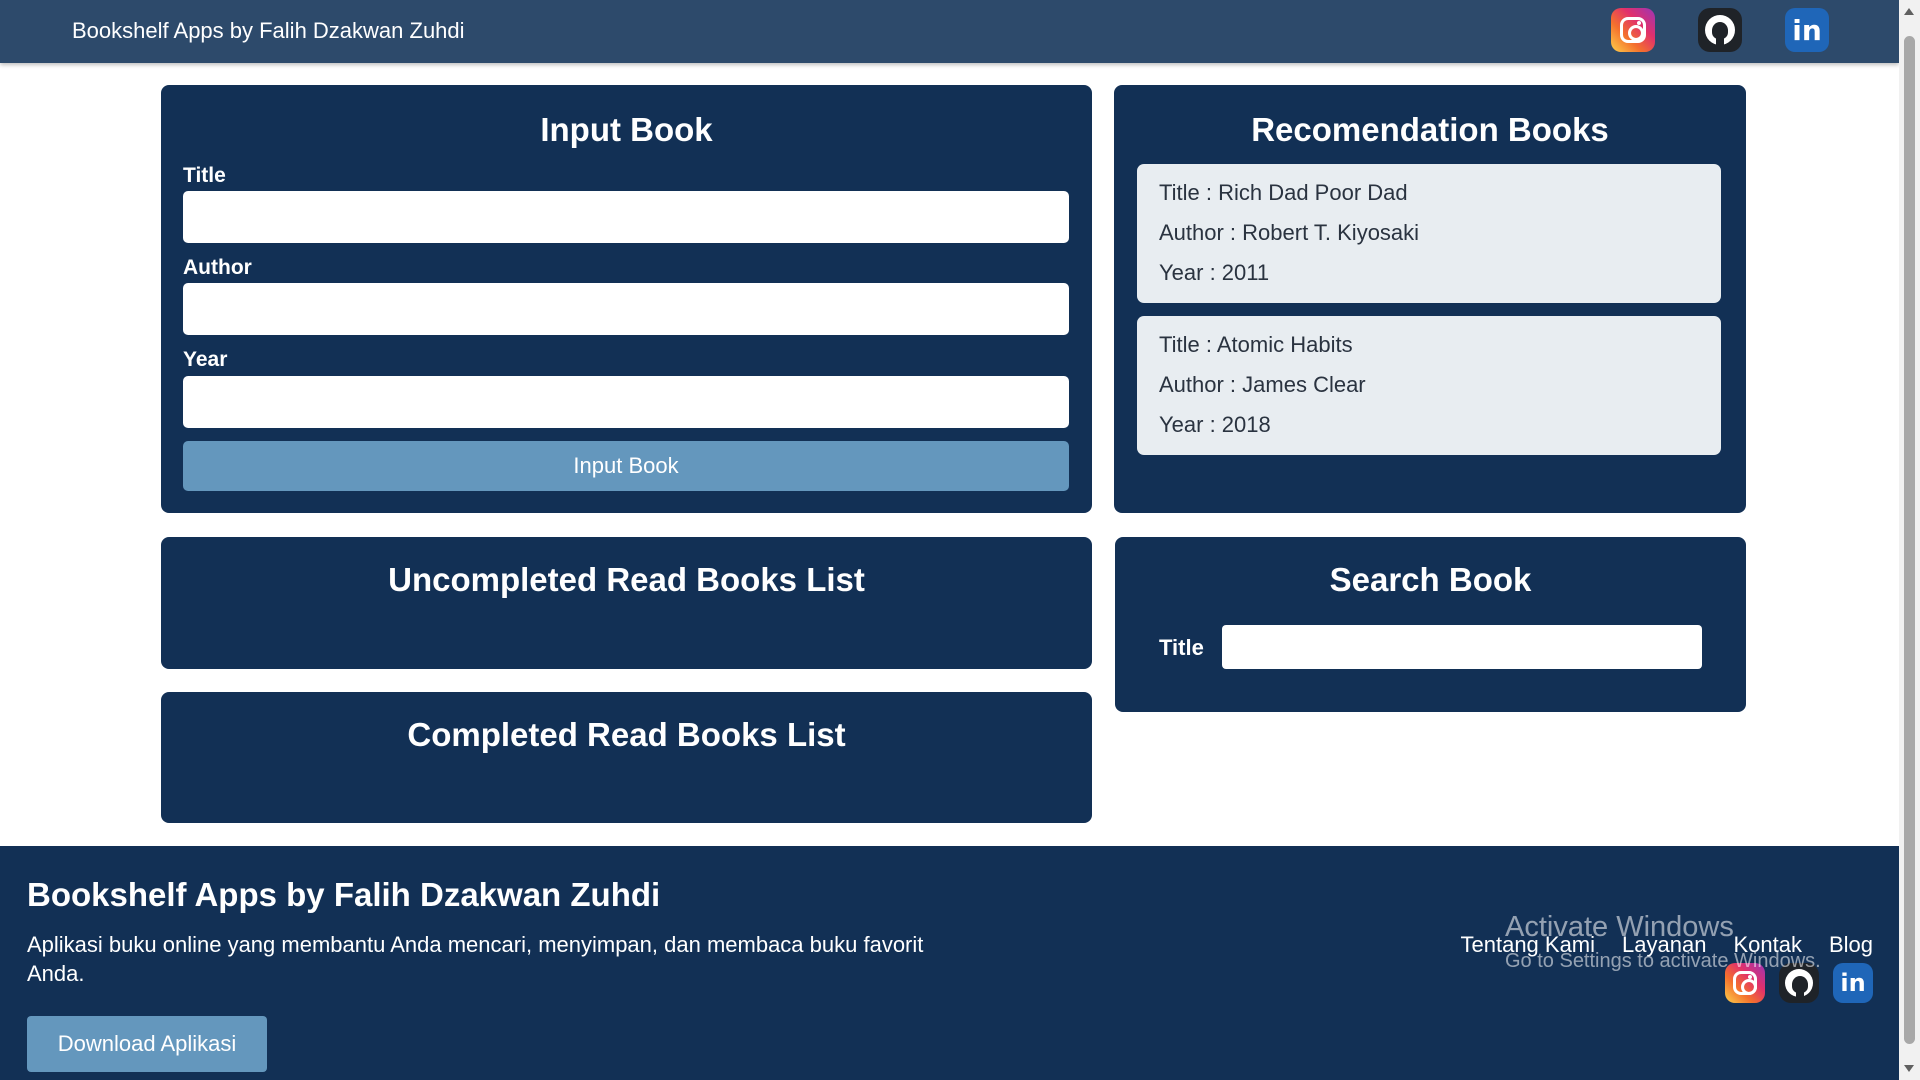 This screenshot has height=1080, width=1920. What do you see at coordinates (626, 603) in the screenshot?
I see `uncompleted-list-panel: Uncompleted Read Books List` at bounding box center [626, 603].